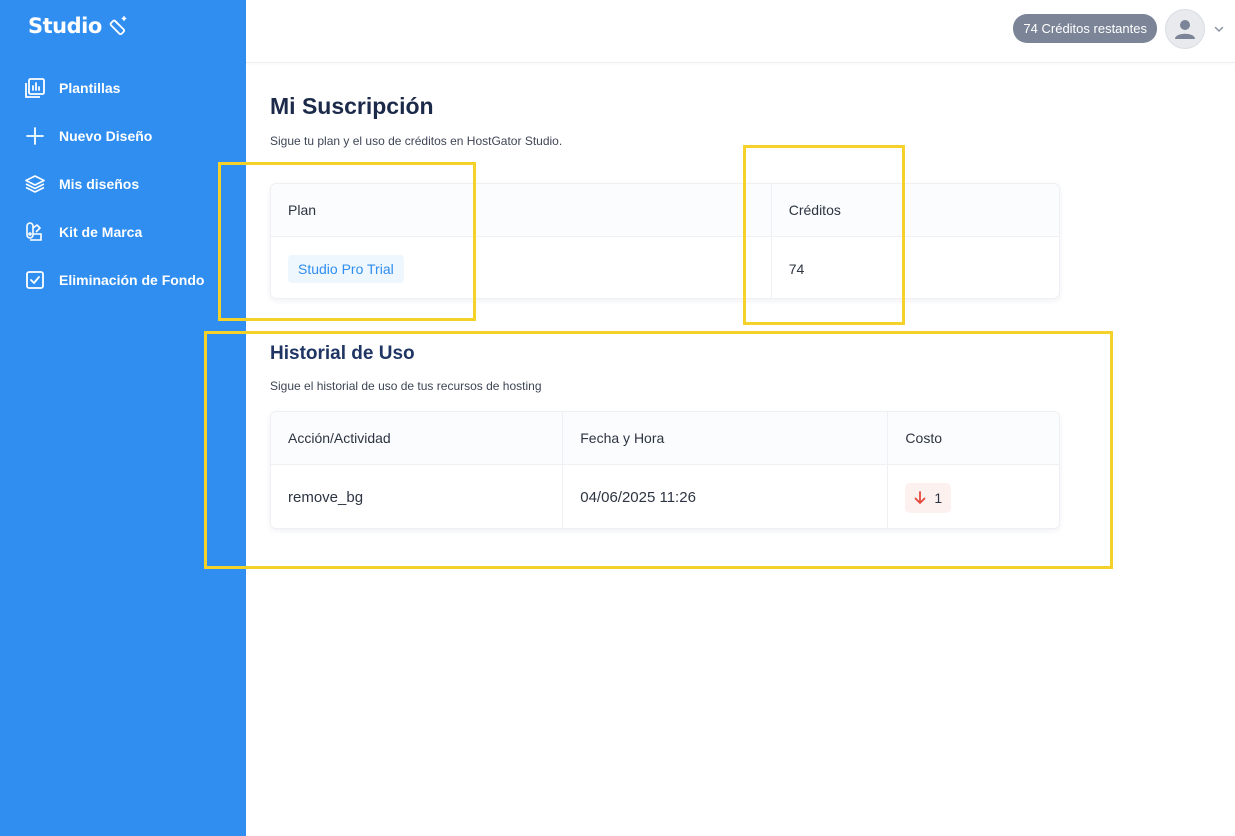 This screenshot has width=1235, height=836. Describe the element at coordinates (123, 88) in the screenshot. I see `sidebar-item-plantillas: Plantillas` at that location.